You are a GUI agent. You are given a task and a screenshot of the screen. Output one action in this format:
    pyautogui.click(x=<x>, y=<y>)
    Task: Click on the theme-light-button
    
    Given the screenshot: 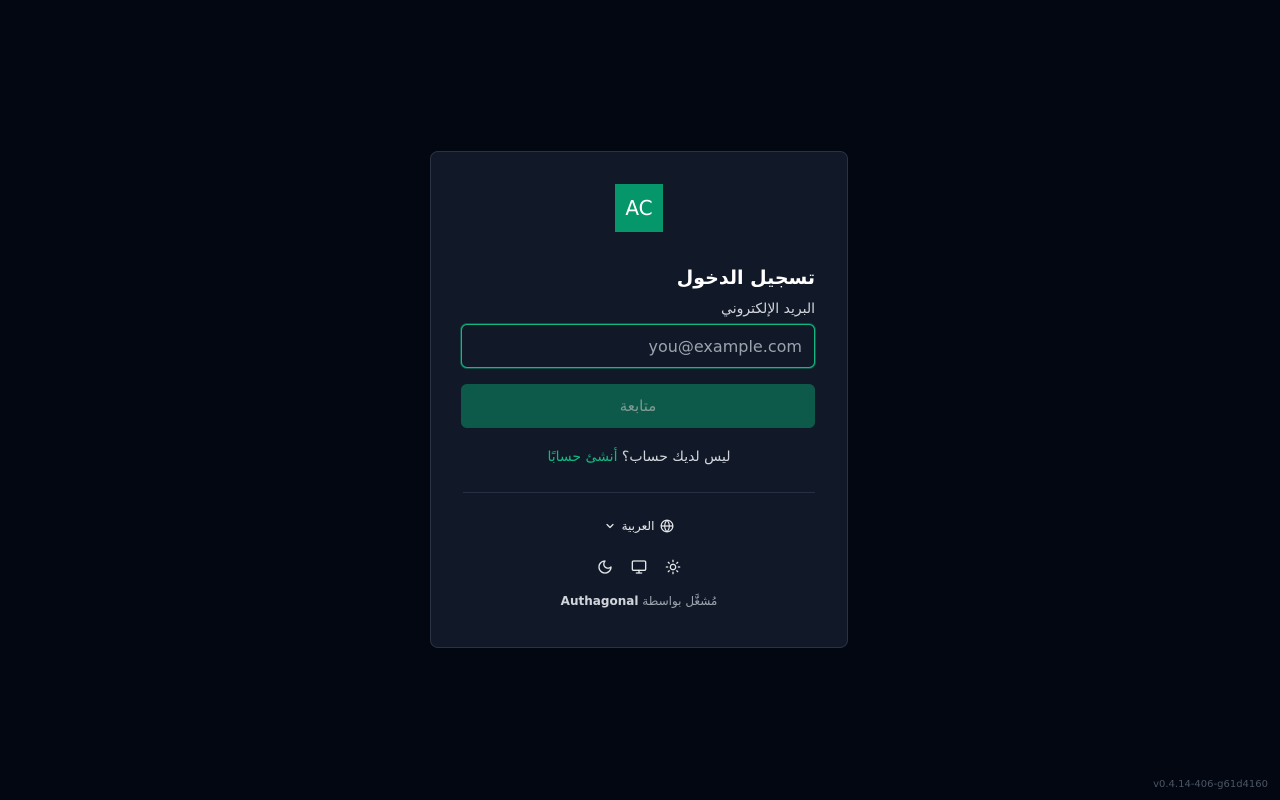 What is the action you would take?
    pyautogui.click(x=673, y=567)
    